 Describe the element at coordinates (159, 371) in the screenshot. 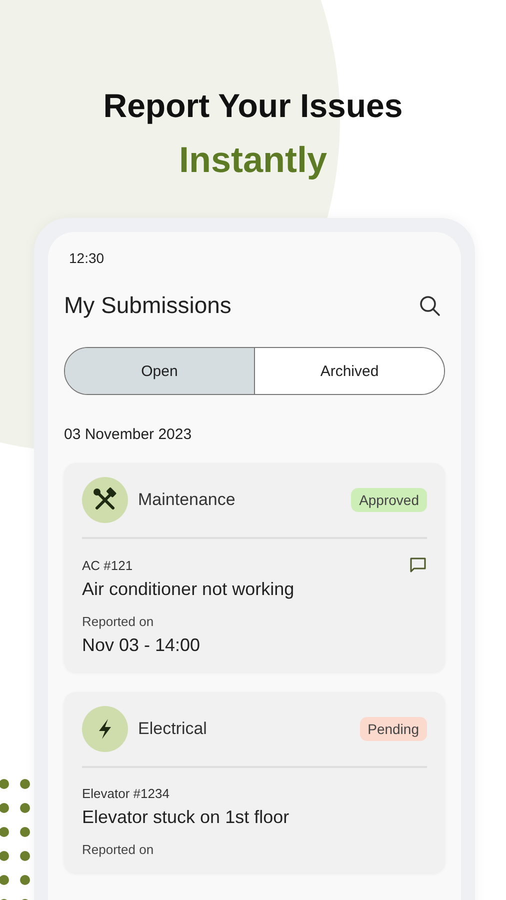

I see `filter-tab: Open` at that location.